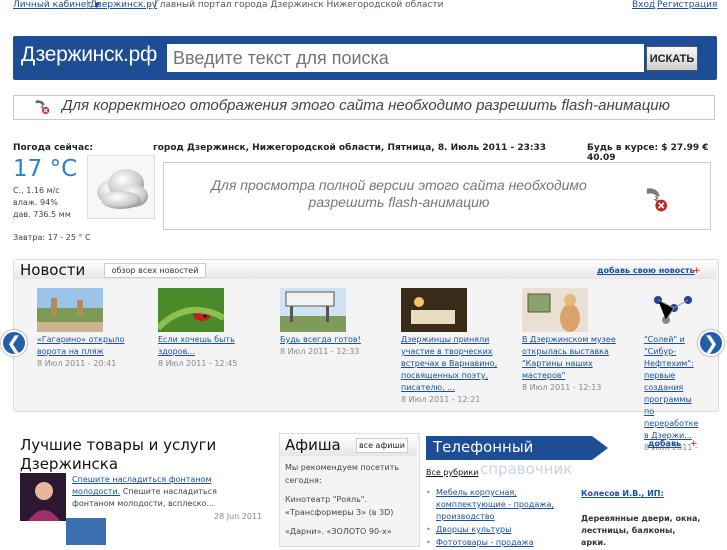  What do you see at coordinates (697, 271) in the screenshot?
I see `add-news-plus: +` at bounding box center [697, 271].